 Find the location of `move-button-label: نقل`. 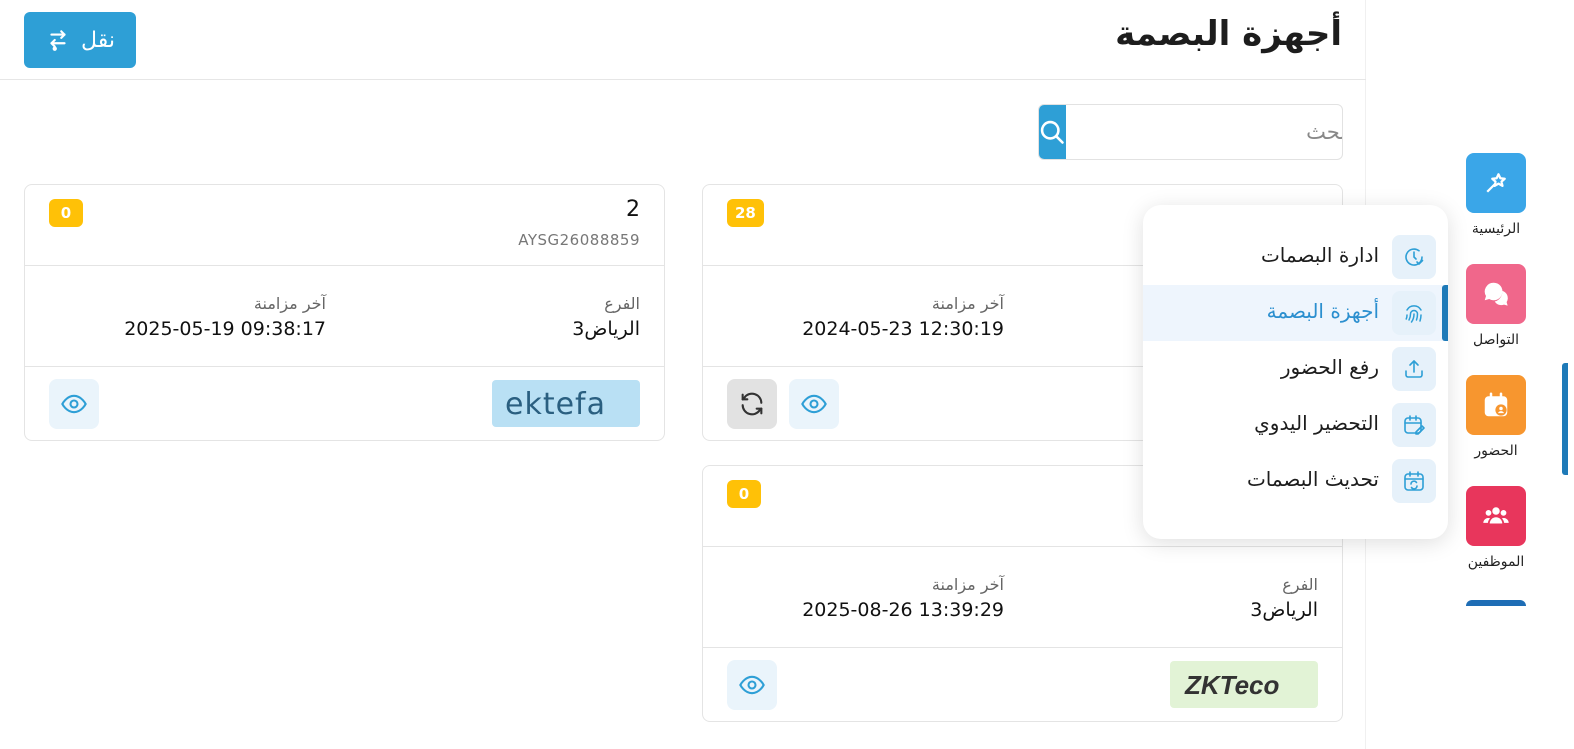

move-button-label: نقل is located at coordinates (98, 40).